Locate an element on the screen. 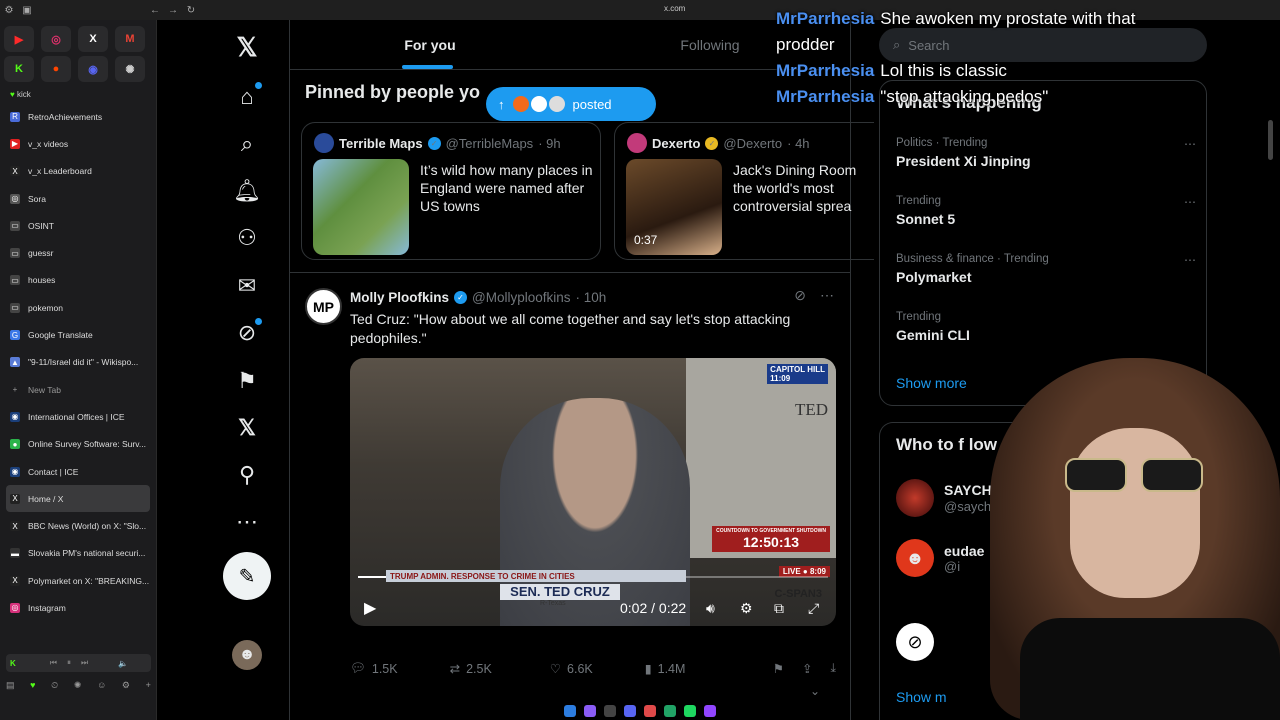  browser-tab: G Google Translate is located at coordinates (78, 334).